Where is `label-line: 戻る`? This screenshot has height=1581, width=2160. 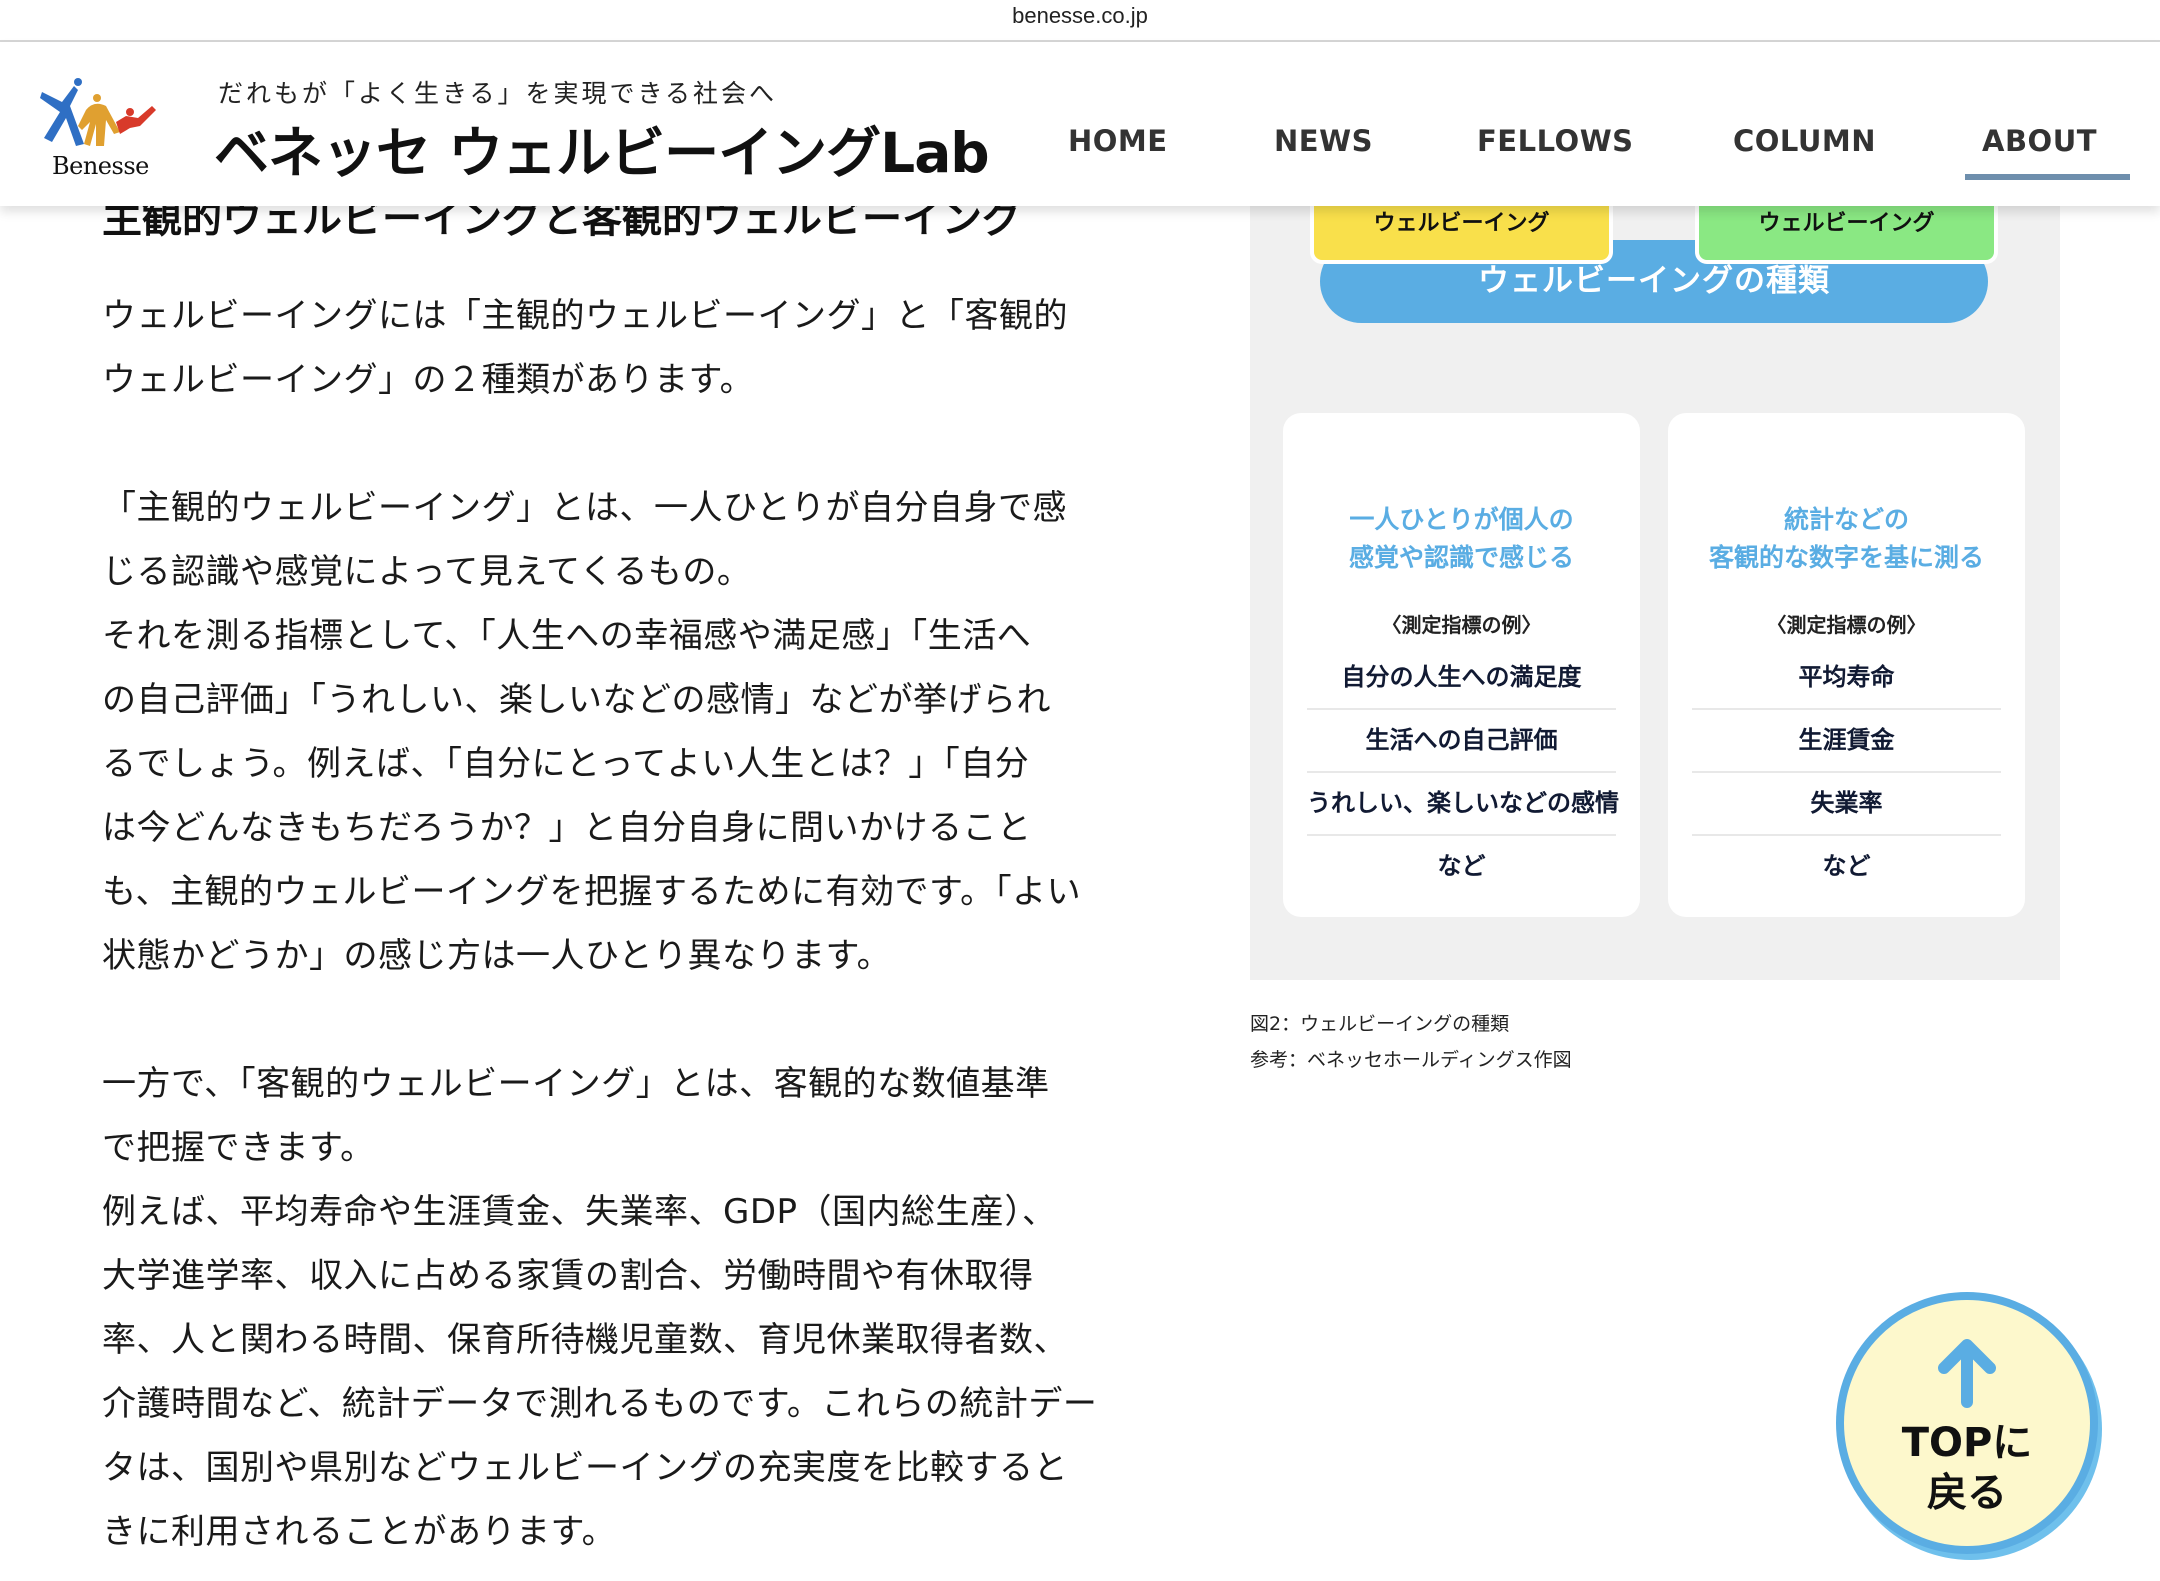 label-line: 戻る is located at coordinates (1967, 1493).